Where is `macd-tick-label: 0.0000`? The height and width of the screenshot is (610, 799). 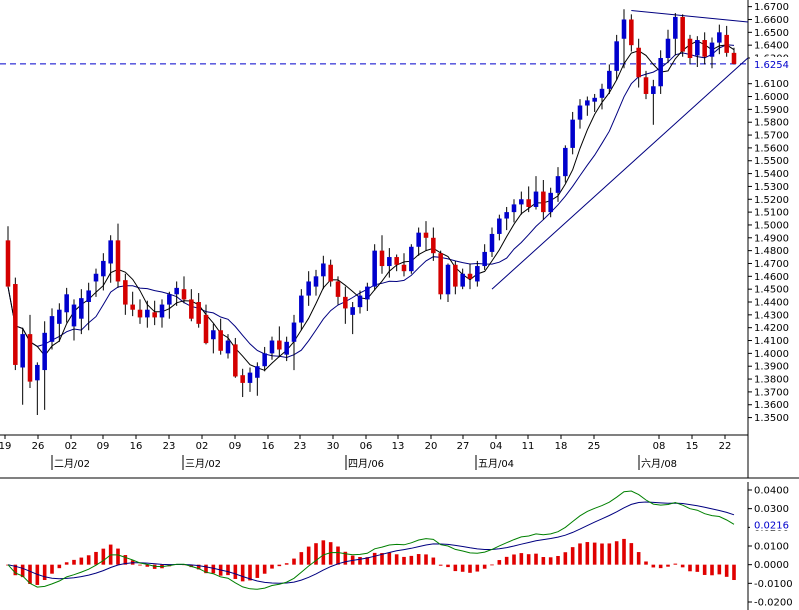 macd-tick-label: 0.0000 is located at coordinates (771, 565).